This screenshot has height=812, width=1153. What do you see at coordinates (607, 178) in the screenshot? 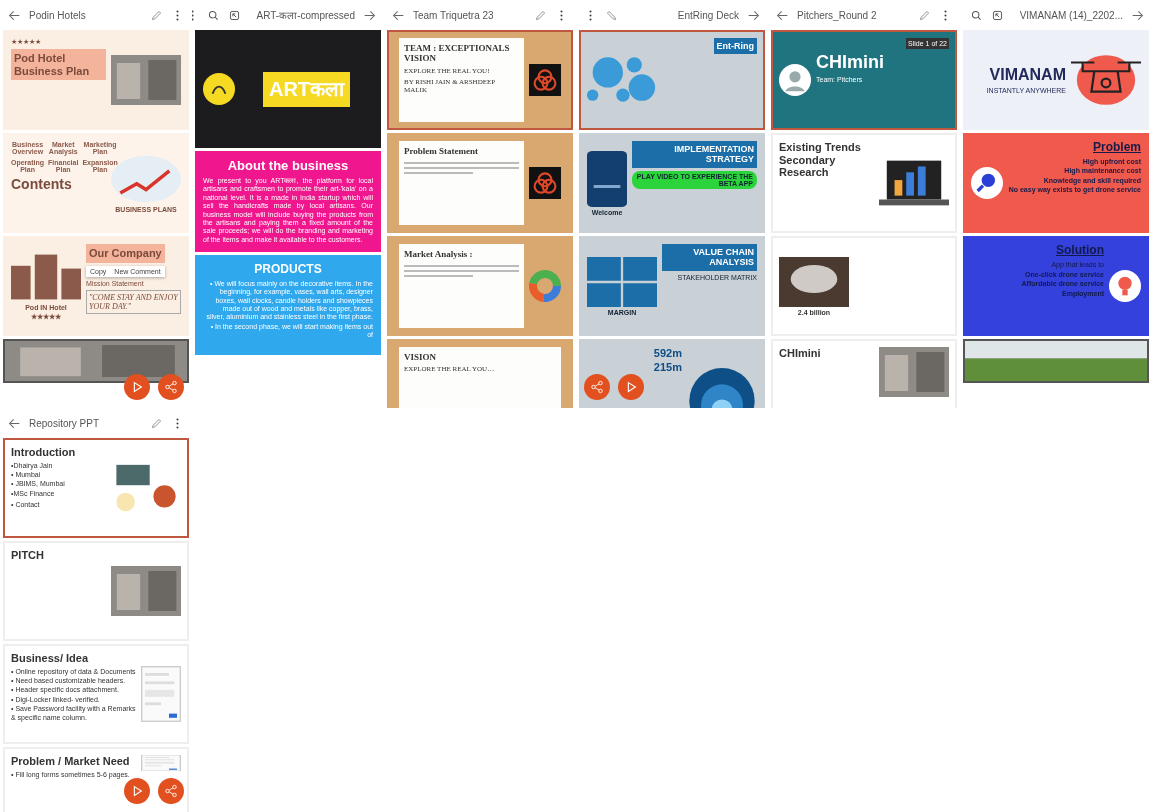
I see `phone-mockup-drawing` at bounding box center [607, 178].